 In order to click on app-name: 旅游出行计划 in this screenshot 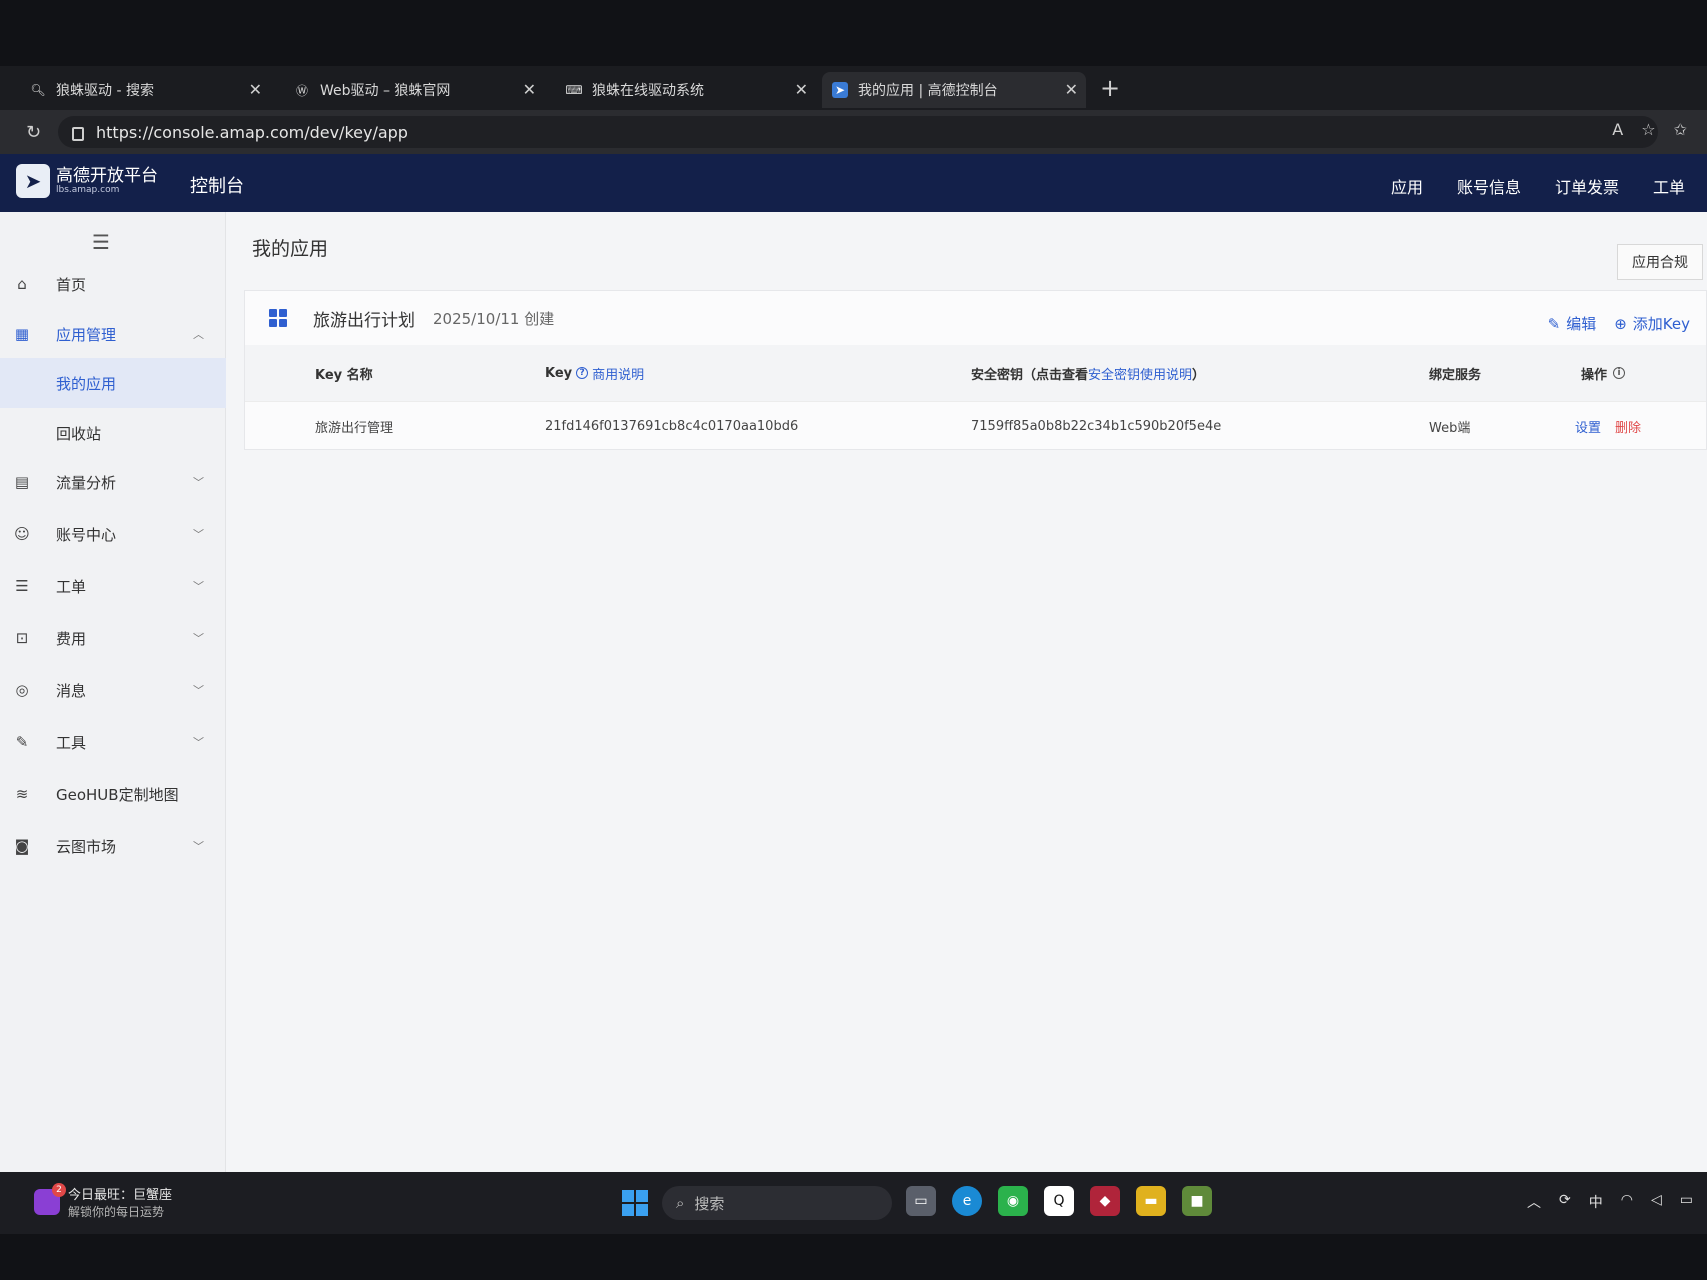, I will do `click(364, 320)`.